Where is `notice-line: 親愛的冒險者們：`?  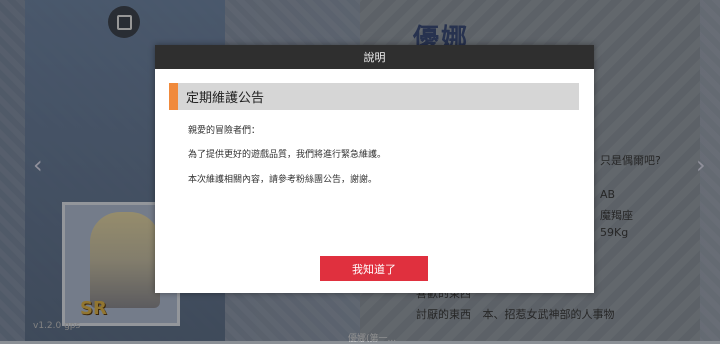
notice-line: 親愛的冒險者們： is located at coordinates (224, 131).